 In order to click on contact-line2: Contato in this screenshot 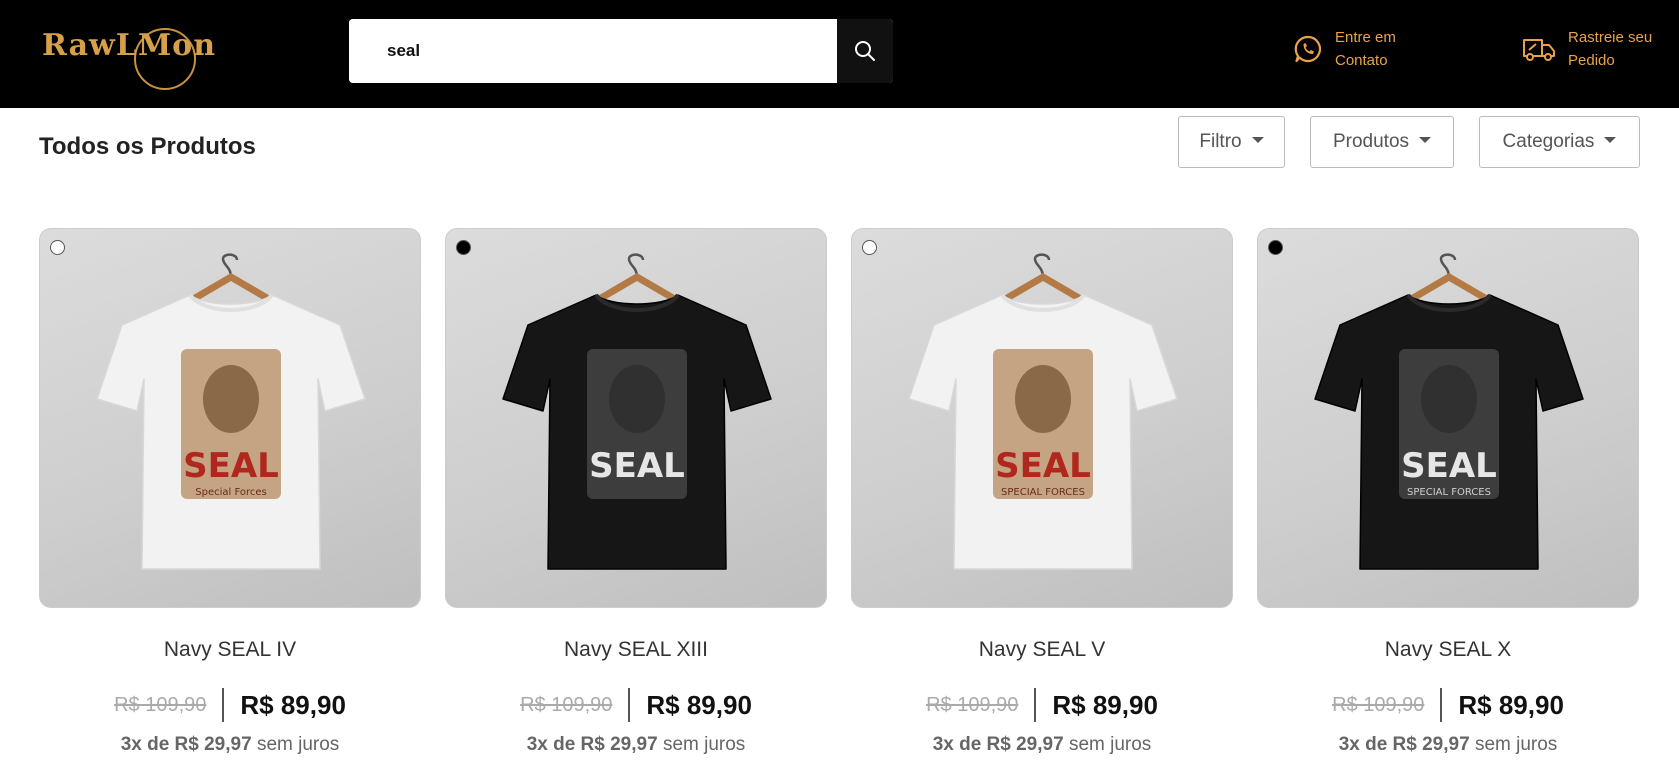, I will do `click(1361, 60)`.